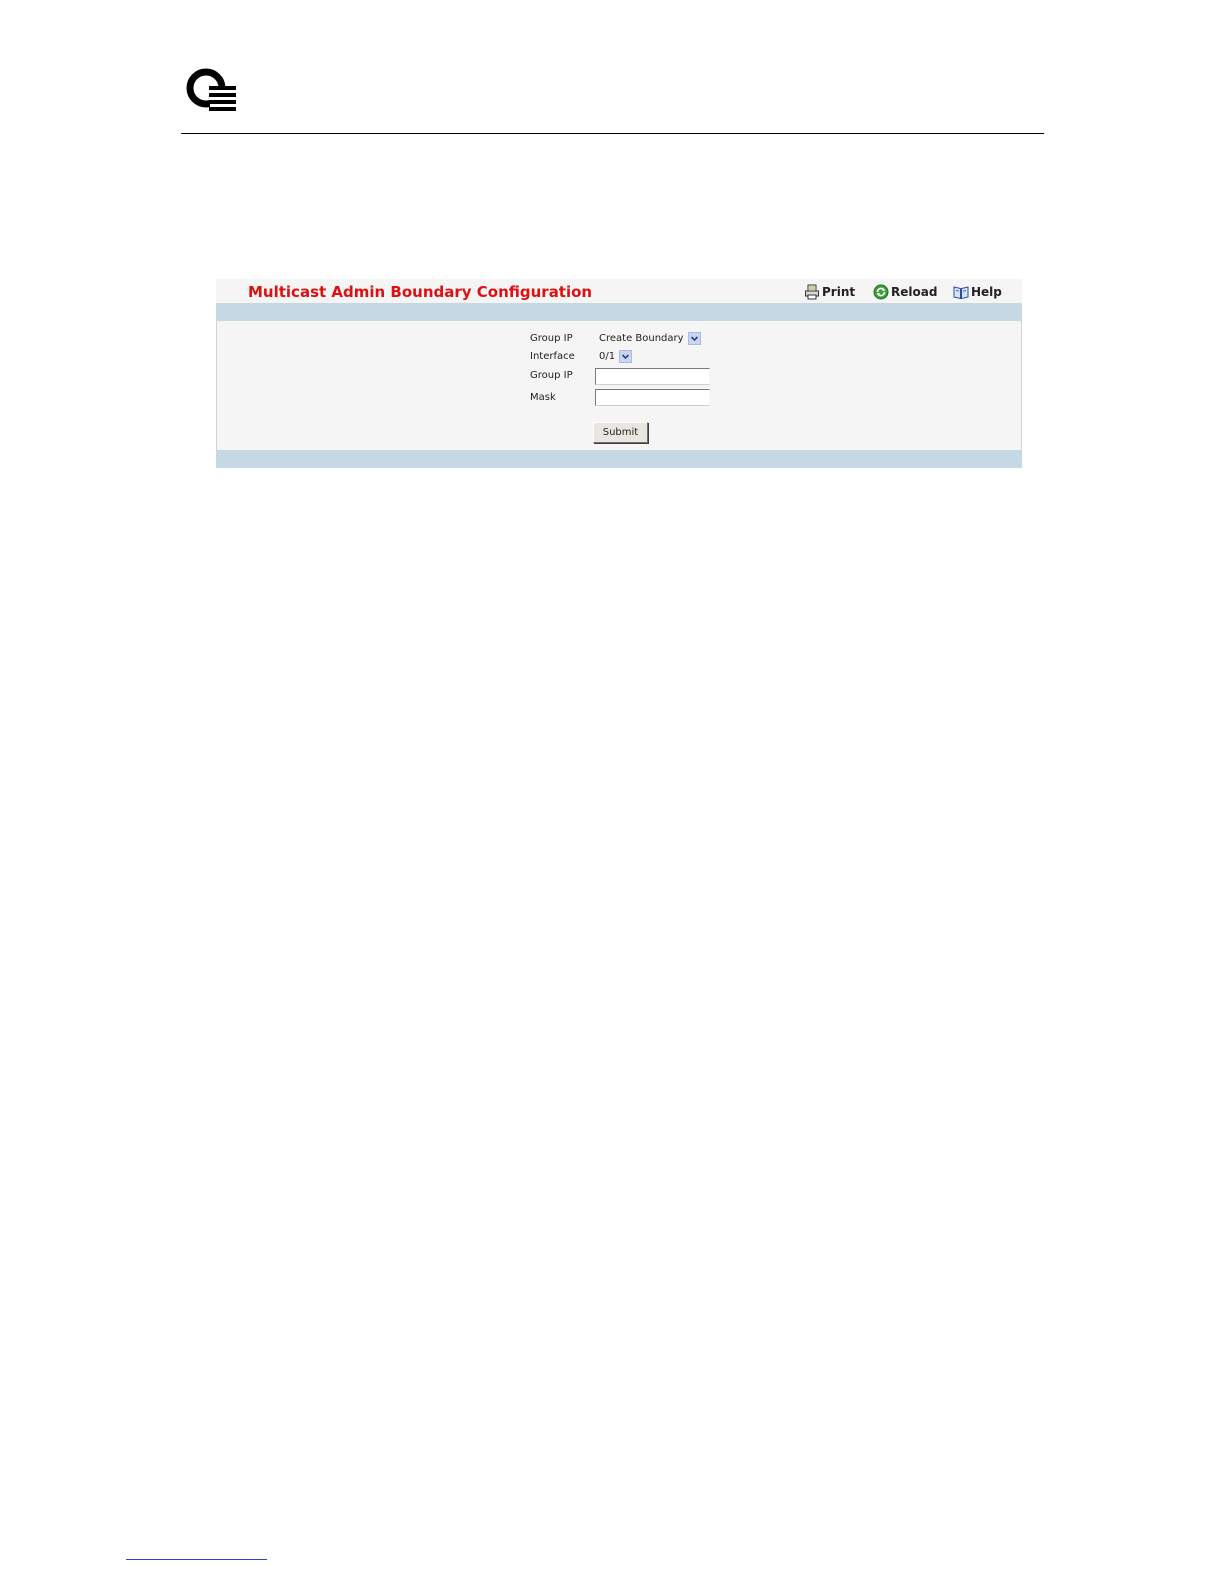 The image size is (1224, 1584). I want to click on company-logo-icon, so click(212, 90).